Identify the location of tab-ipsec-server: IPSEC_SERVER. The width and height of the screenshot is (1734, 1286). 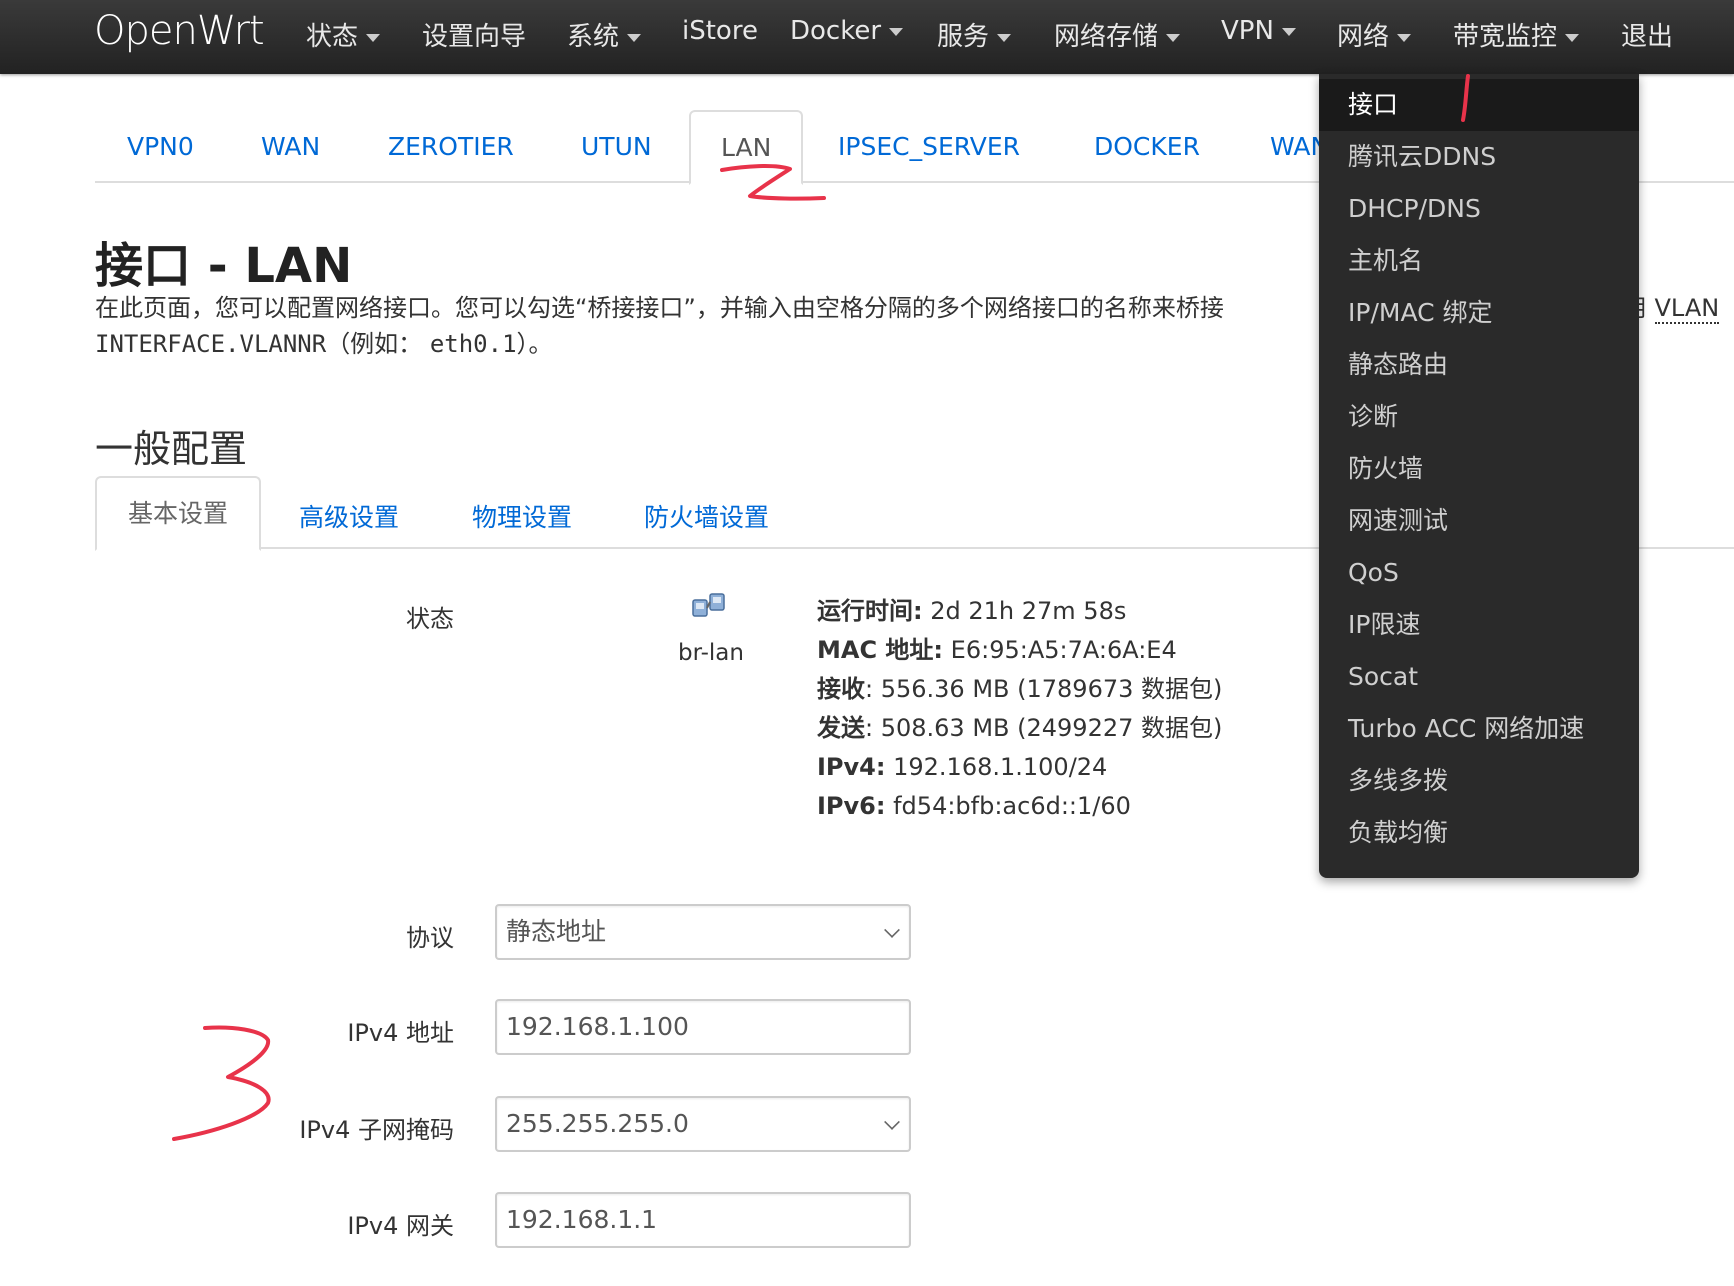
(929, 146).